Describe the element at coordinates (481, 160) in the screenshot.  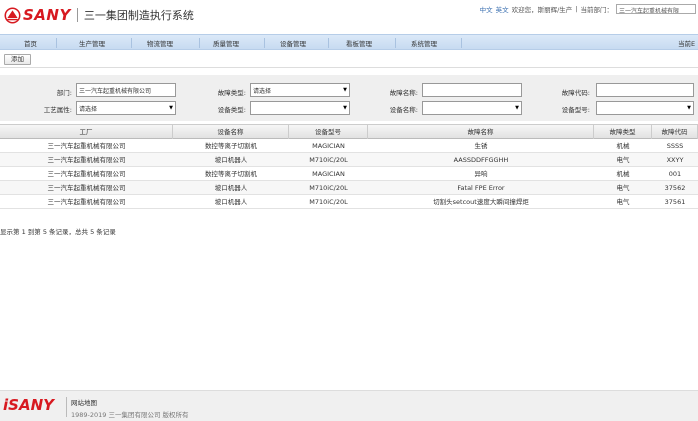
I see `cell-fault-name: AASSDDFFGGHH` at that location.